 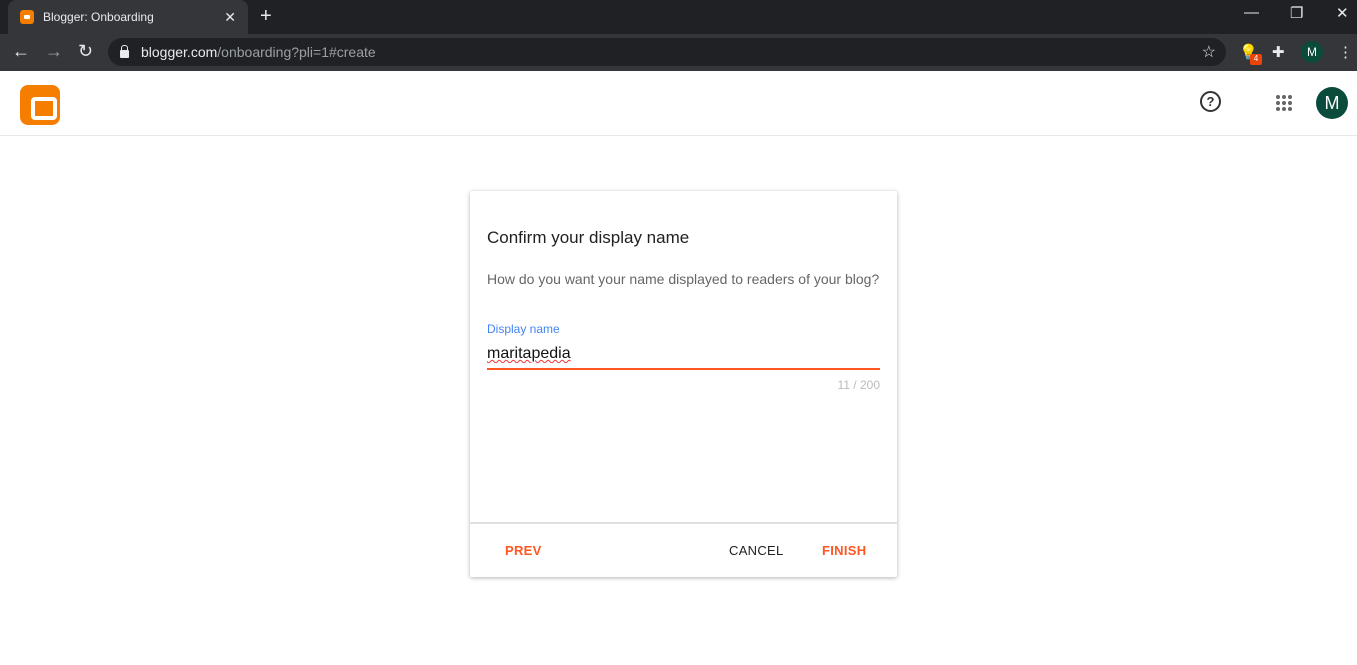 I want to click on cancel-button: CANCEL, so click(x=756, y=550).